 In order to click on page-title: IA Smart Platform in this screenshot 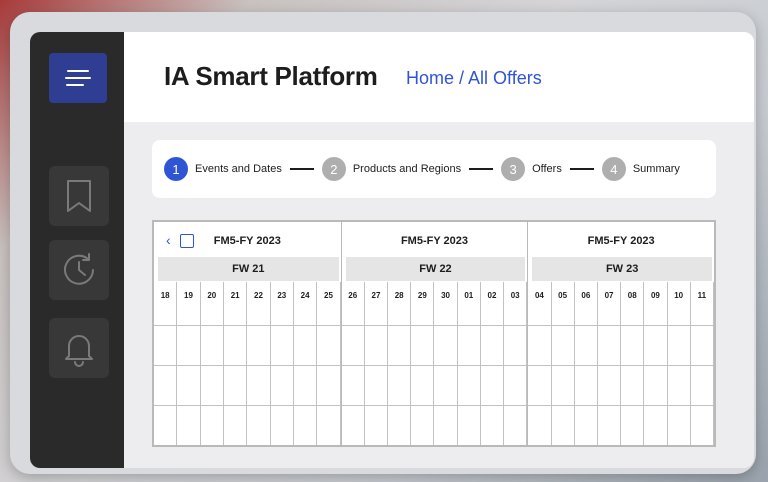, I will do `click(271, 76)`.